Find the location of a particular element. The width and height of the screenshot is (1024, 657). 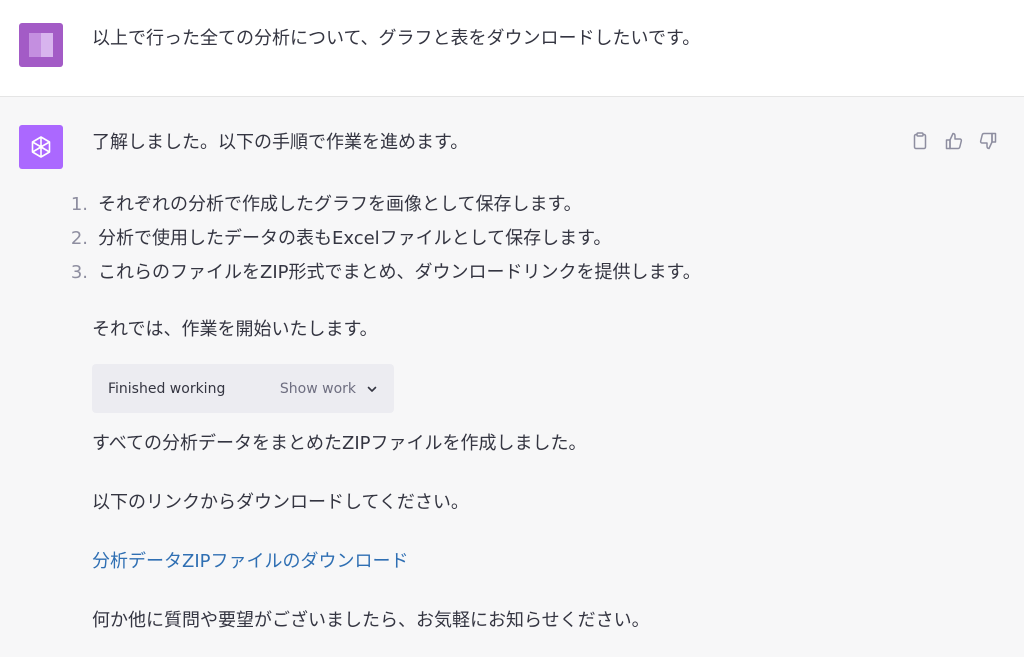

user-message-text: 以上で行った全ての分析について、グラフと表をダウンロードしたいです。 is located at coordinates (396, 38).